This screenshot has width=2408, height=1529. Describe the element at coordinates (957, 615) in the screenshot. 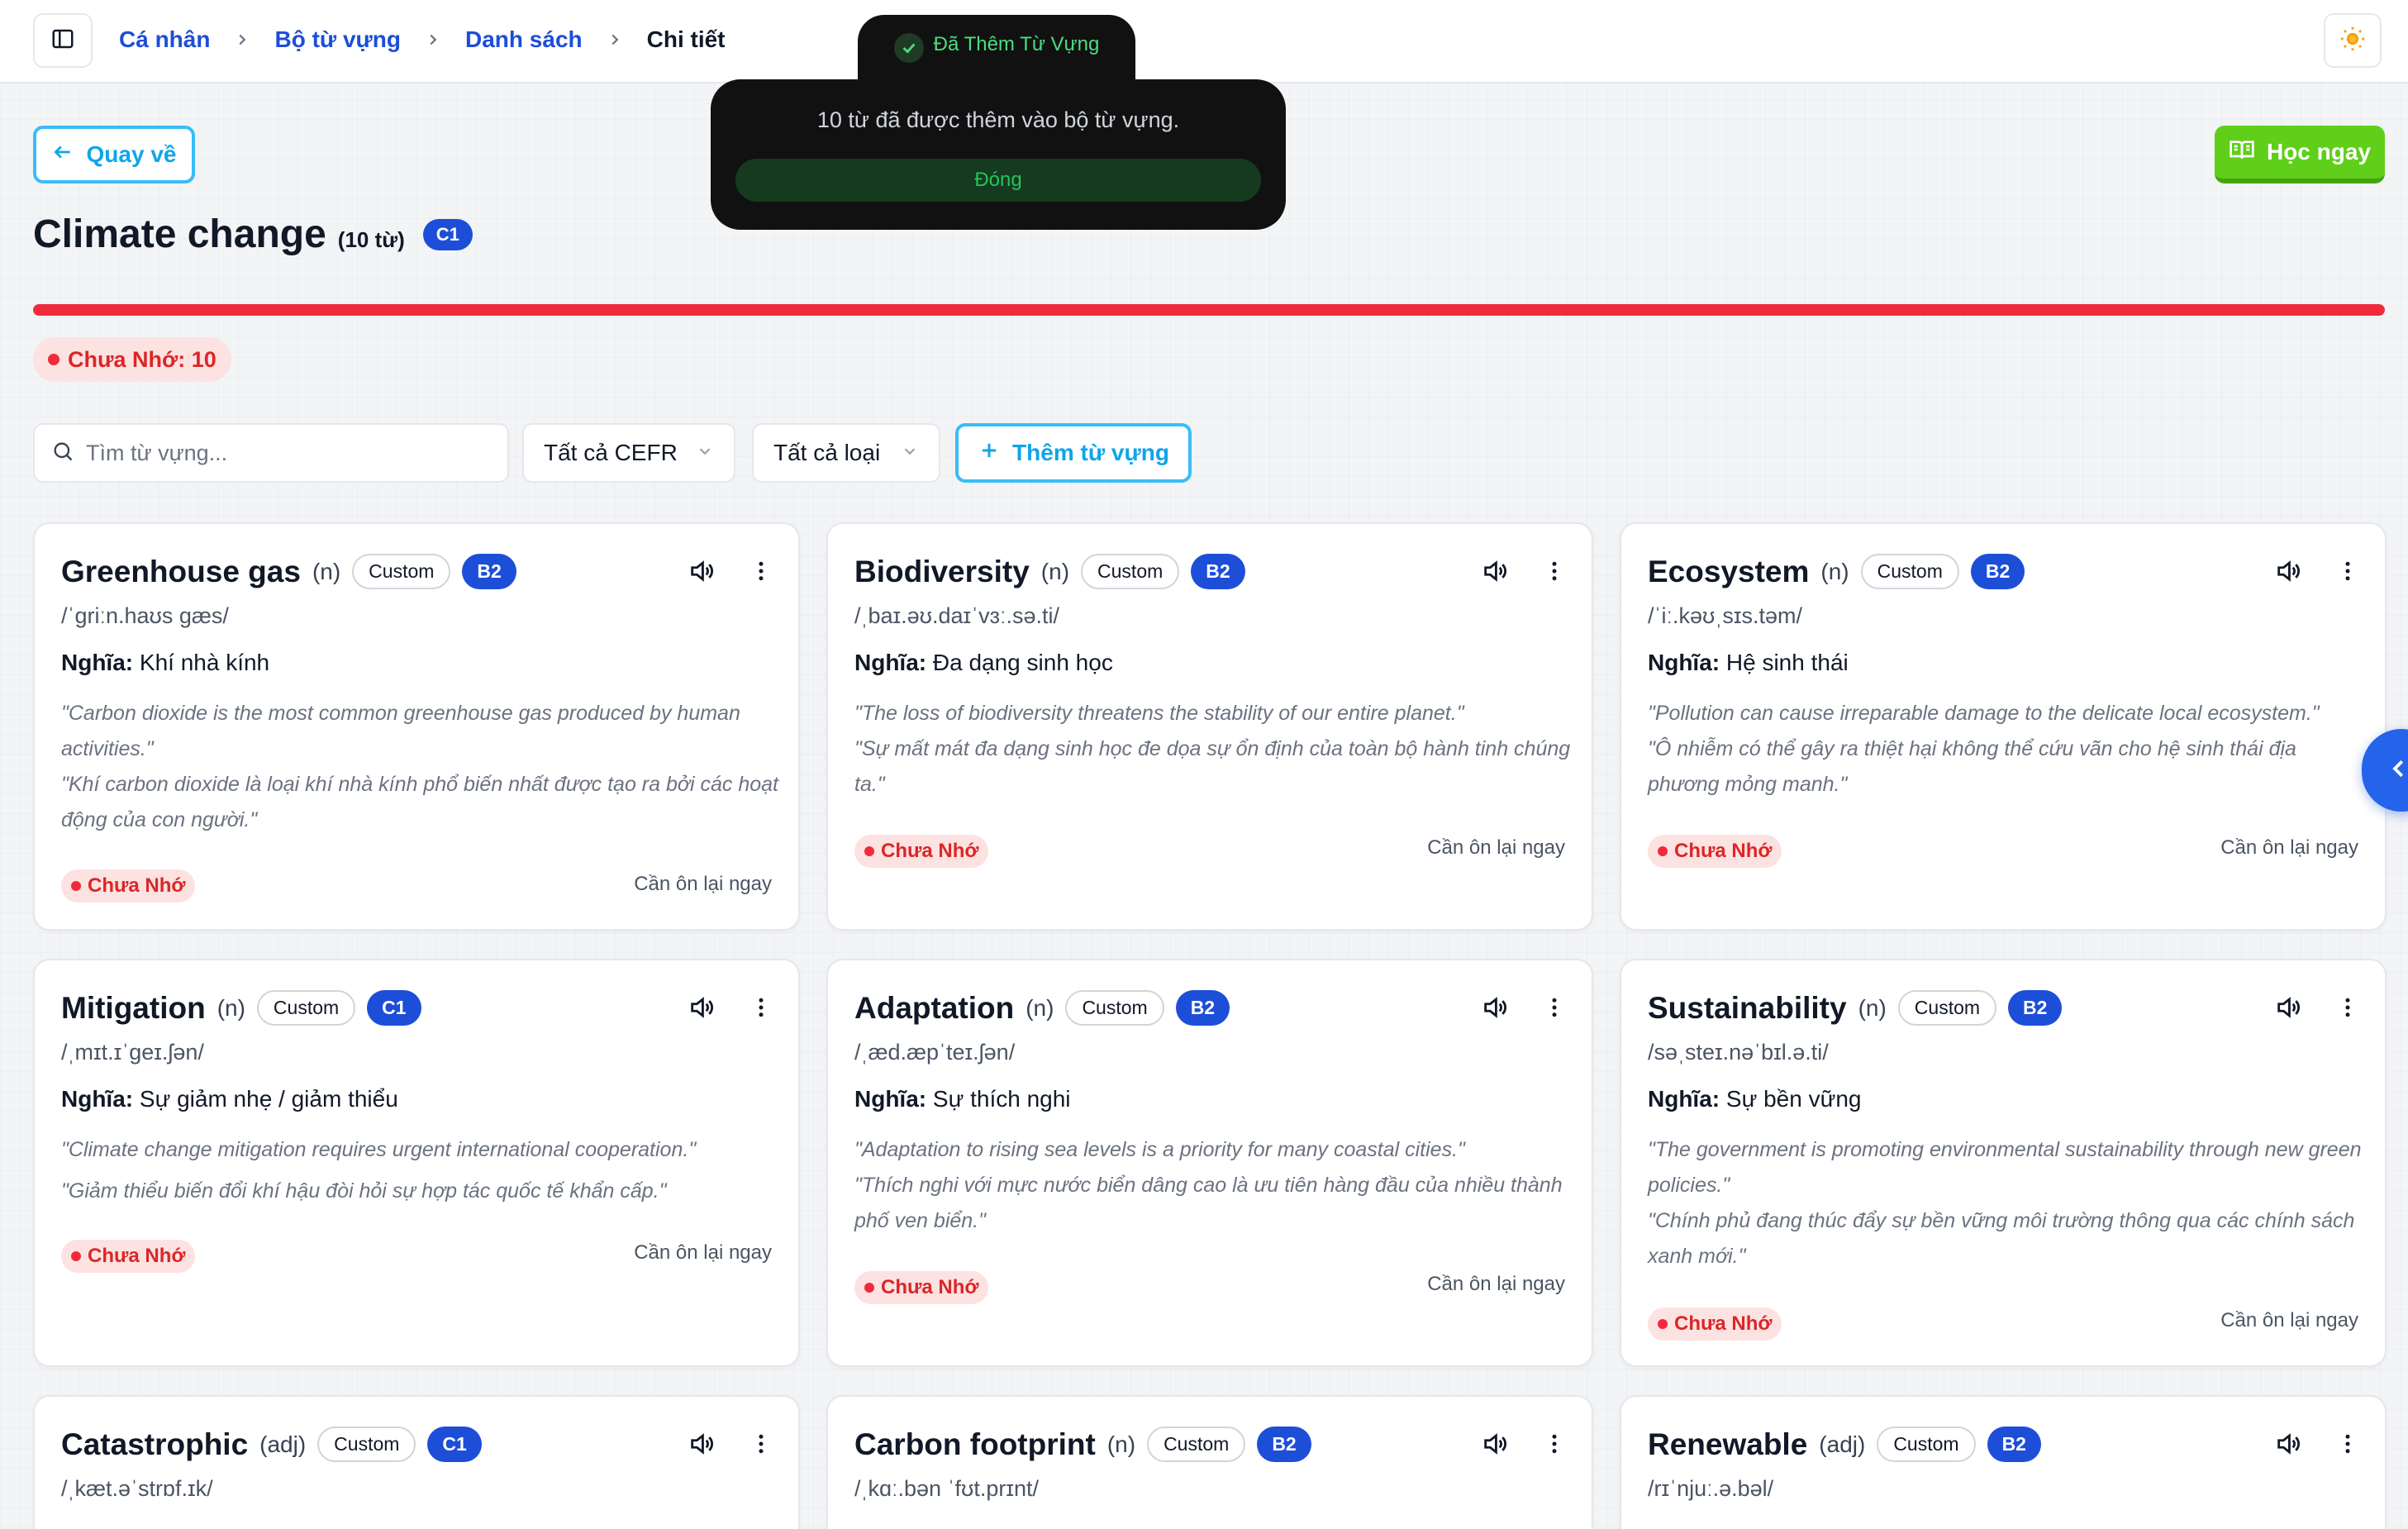

I see `pronunciation: /ˌbaɪ.əʊ.daɪˈvɜː.sə.ti/` at that location.